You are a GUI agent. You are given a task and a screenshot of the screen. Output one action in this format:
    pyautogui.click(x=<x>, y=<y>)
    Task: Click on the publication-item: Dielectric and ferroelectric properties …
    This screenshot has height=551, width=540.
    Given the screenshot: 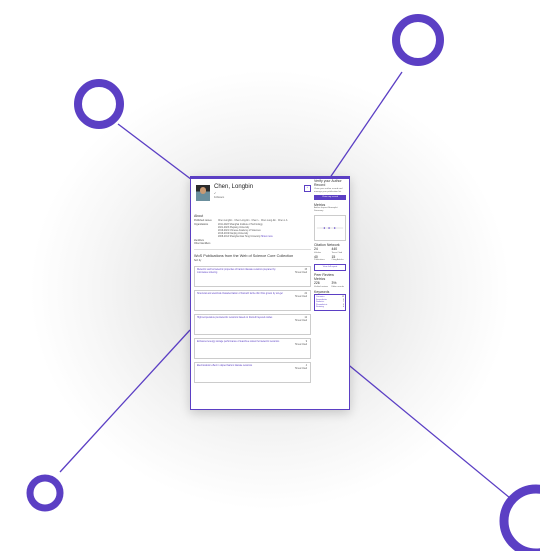 What is the action you would take?
    pyautogui.click(x=252, y=277)
    